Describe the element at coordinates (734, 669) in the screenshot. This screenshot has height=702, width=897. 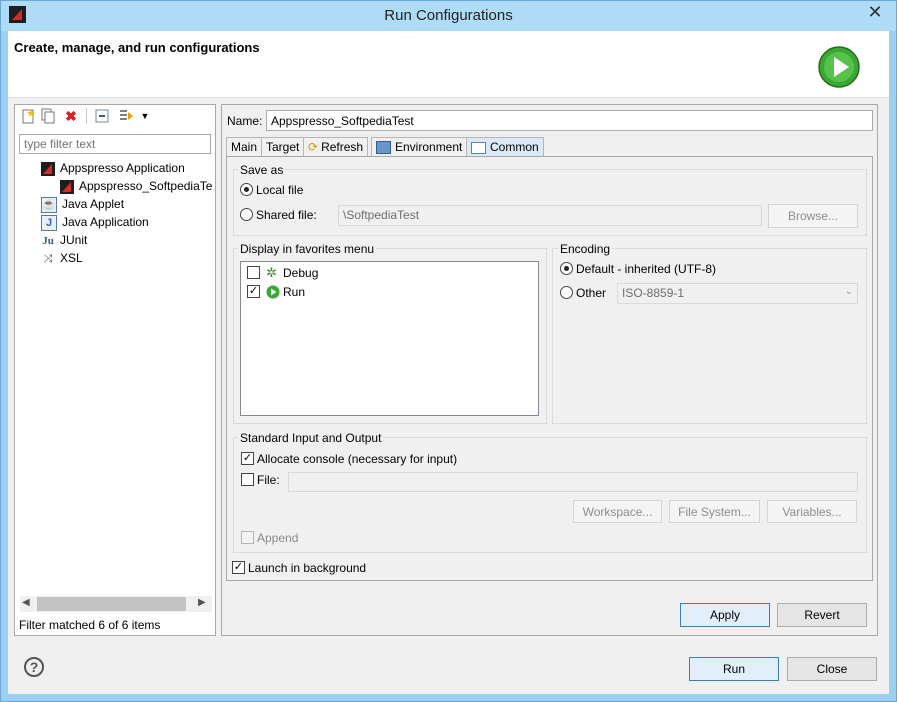
I see `run-button: Run` at that location.